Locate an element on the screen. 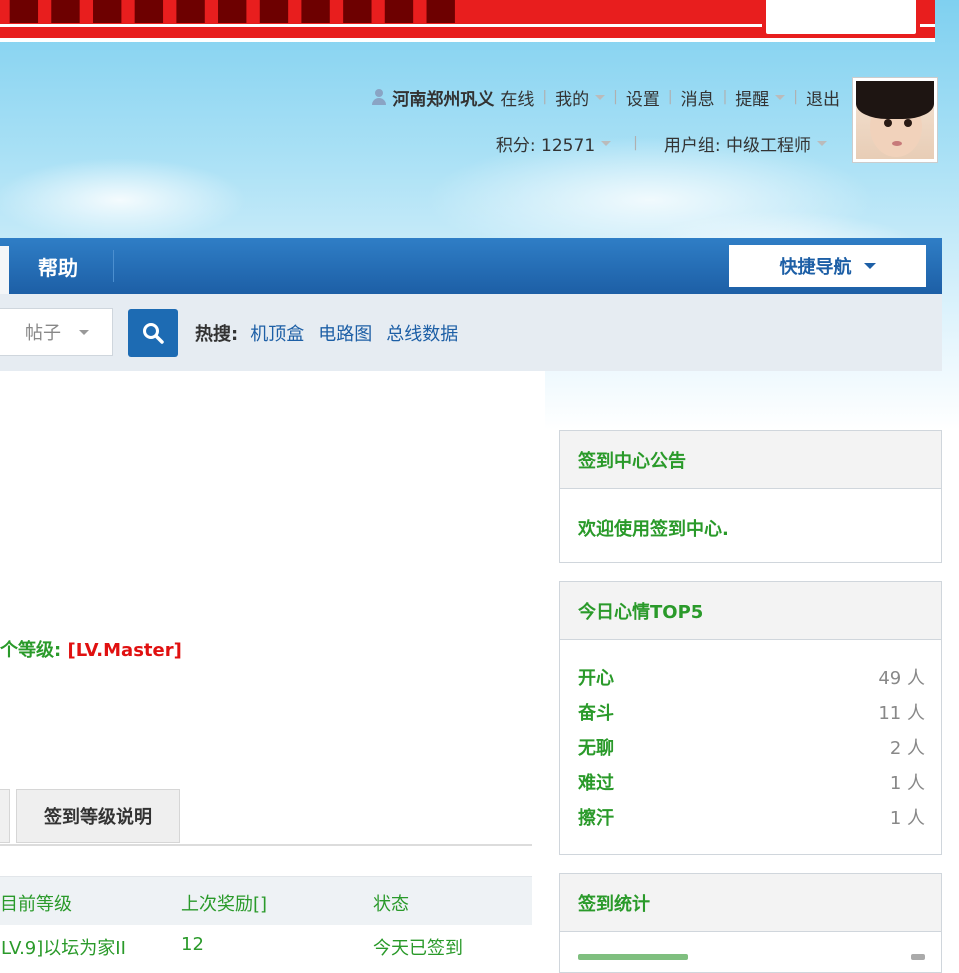 This screenshot has height=973, width=959. mood-name: 难过 is located at coordinates (596, 783).